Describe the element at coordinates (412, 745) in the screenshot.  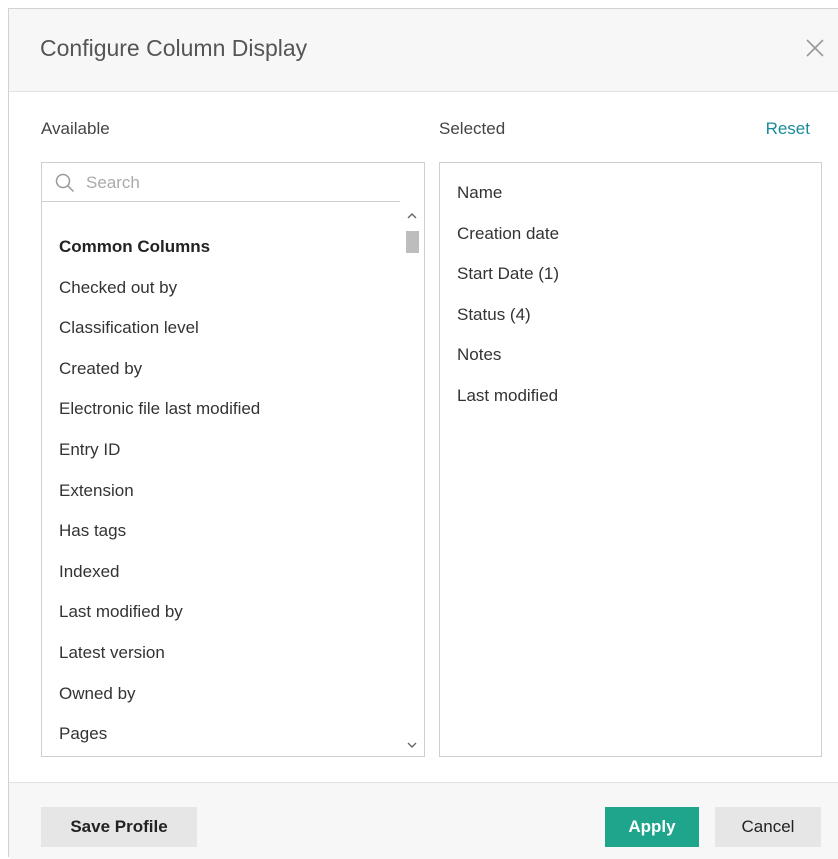
I see `scroll-down-icon` at that location.